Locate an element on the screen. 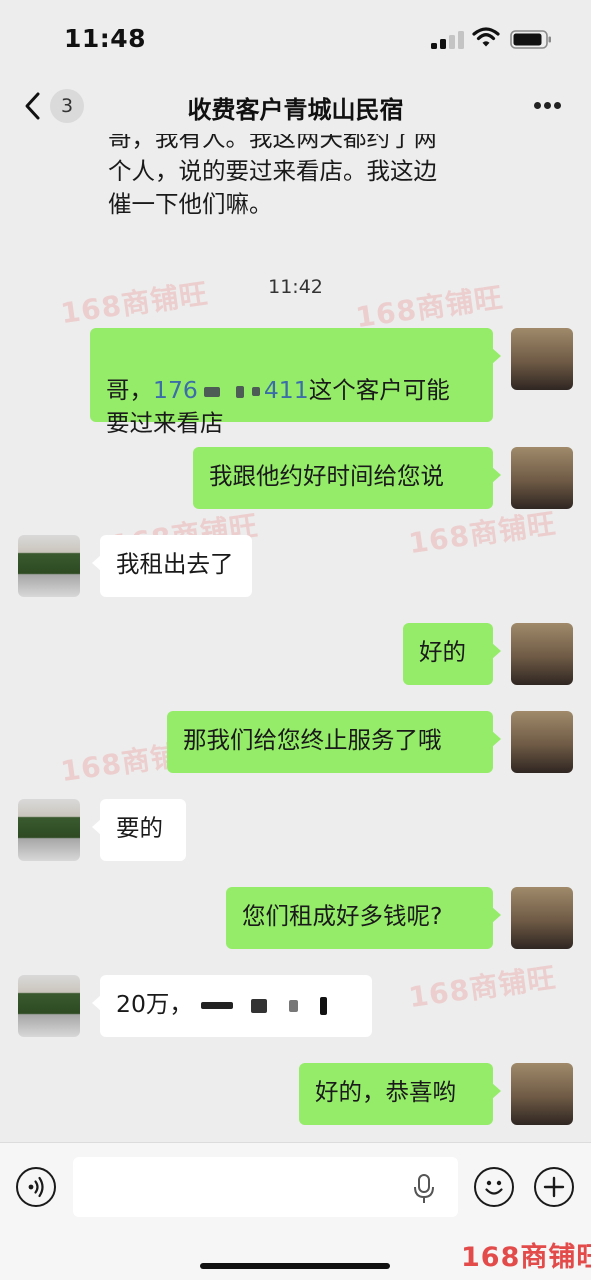  chat-title: 收费客户青城山民宿 is located at coordinates (295, 110).